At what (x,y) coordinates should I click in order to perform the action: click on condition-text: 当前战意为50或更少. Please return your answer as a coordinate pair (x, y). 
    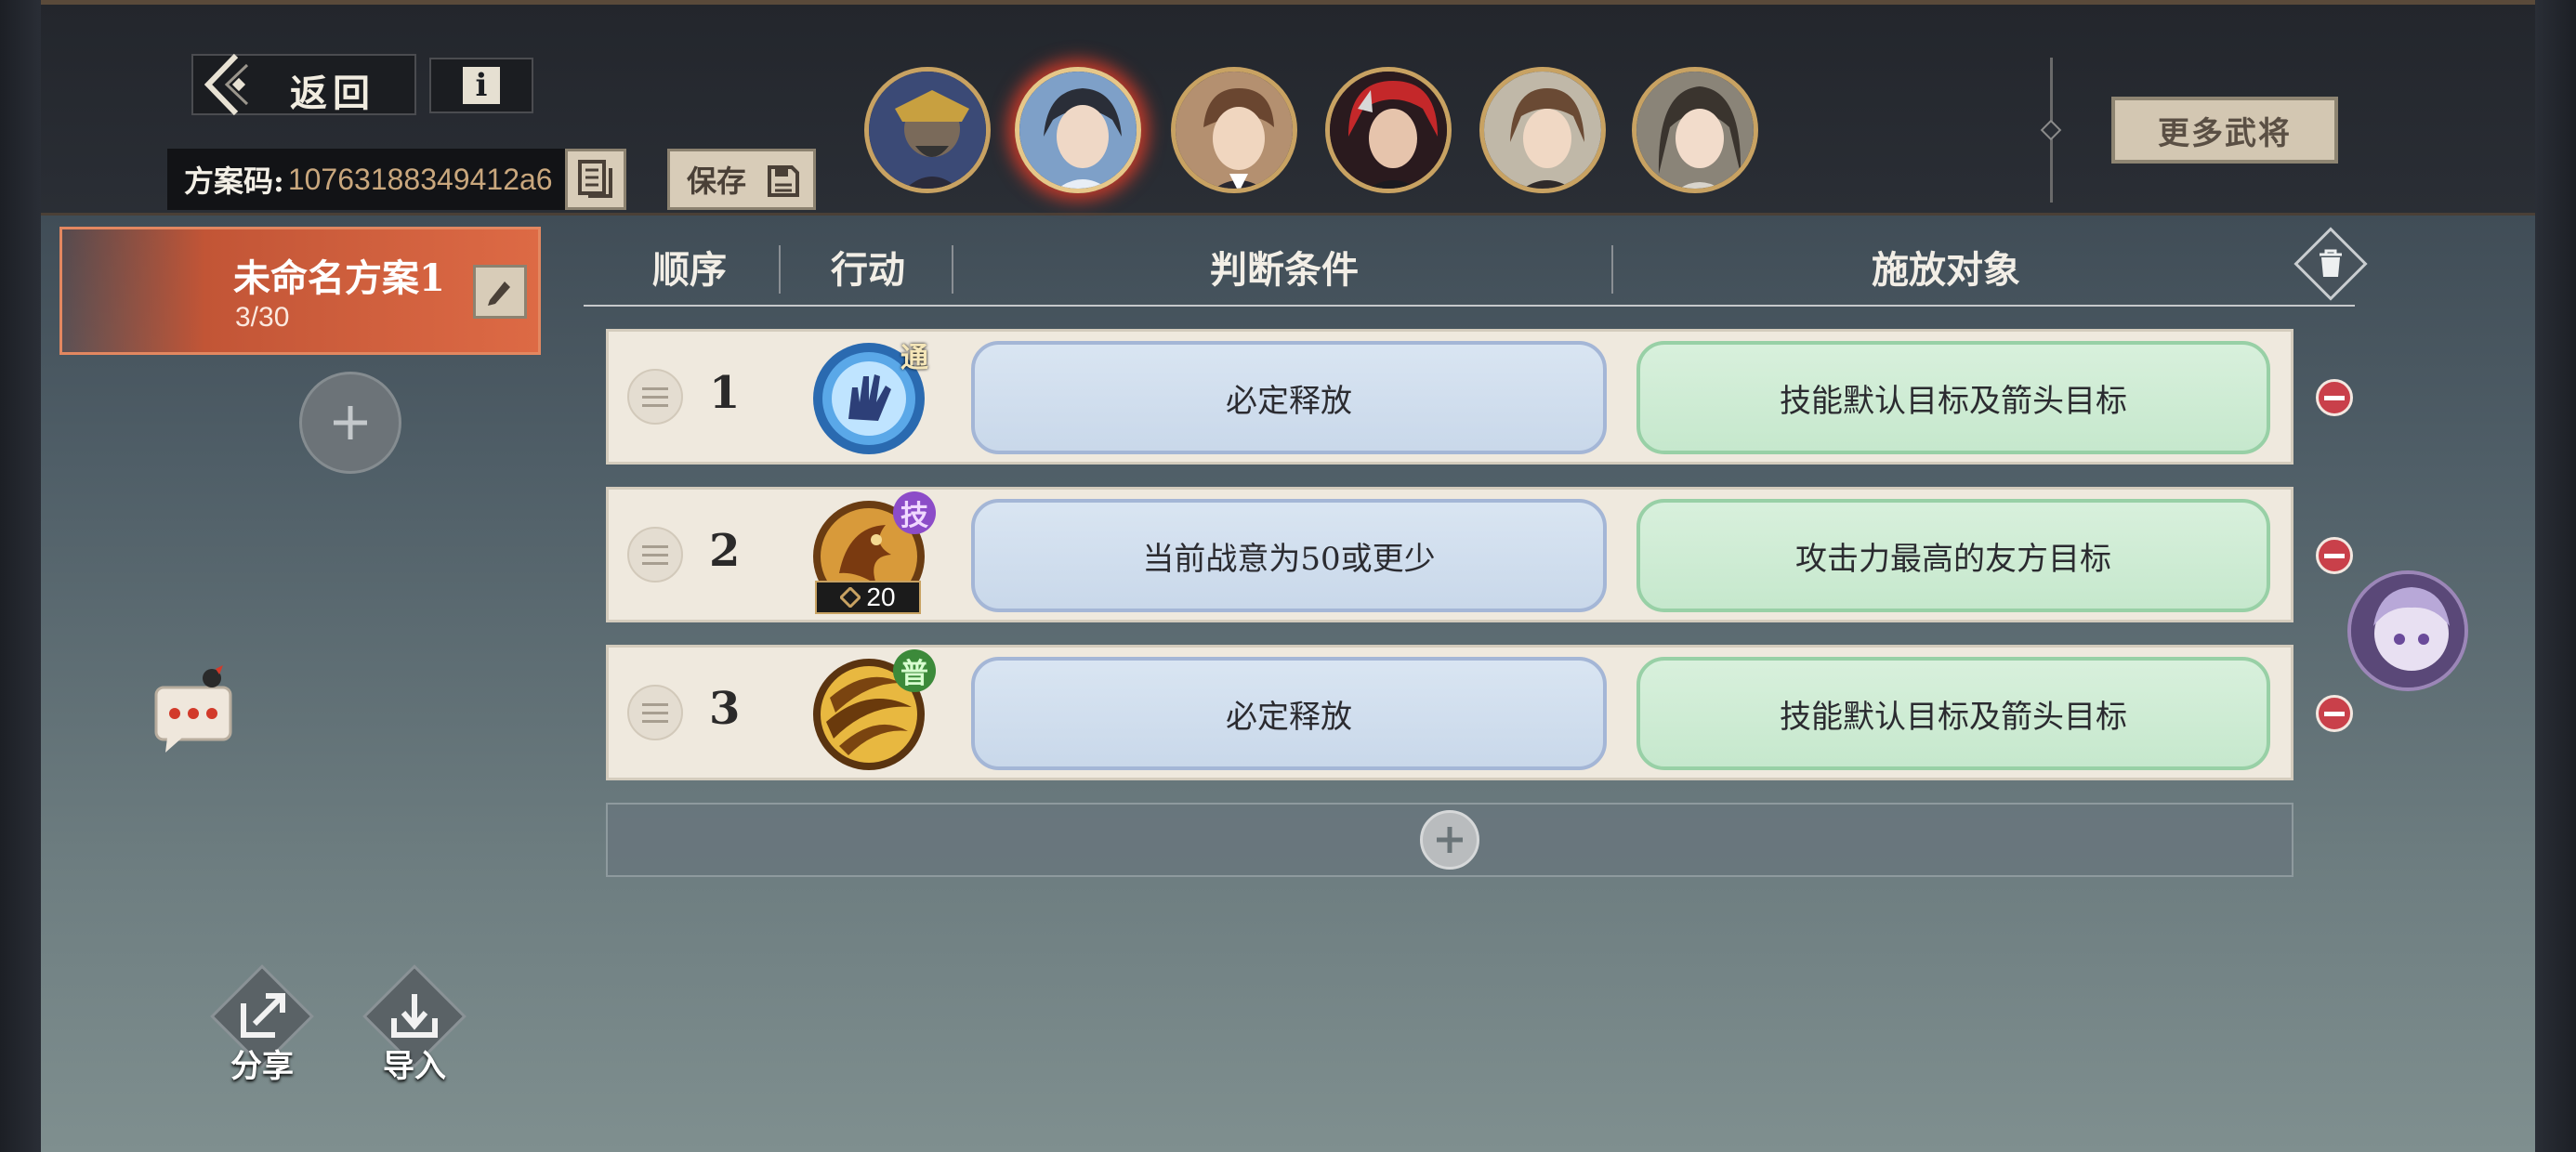
    Looking at the image, I should click on (1289, 559).